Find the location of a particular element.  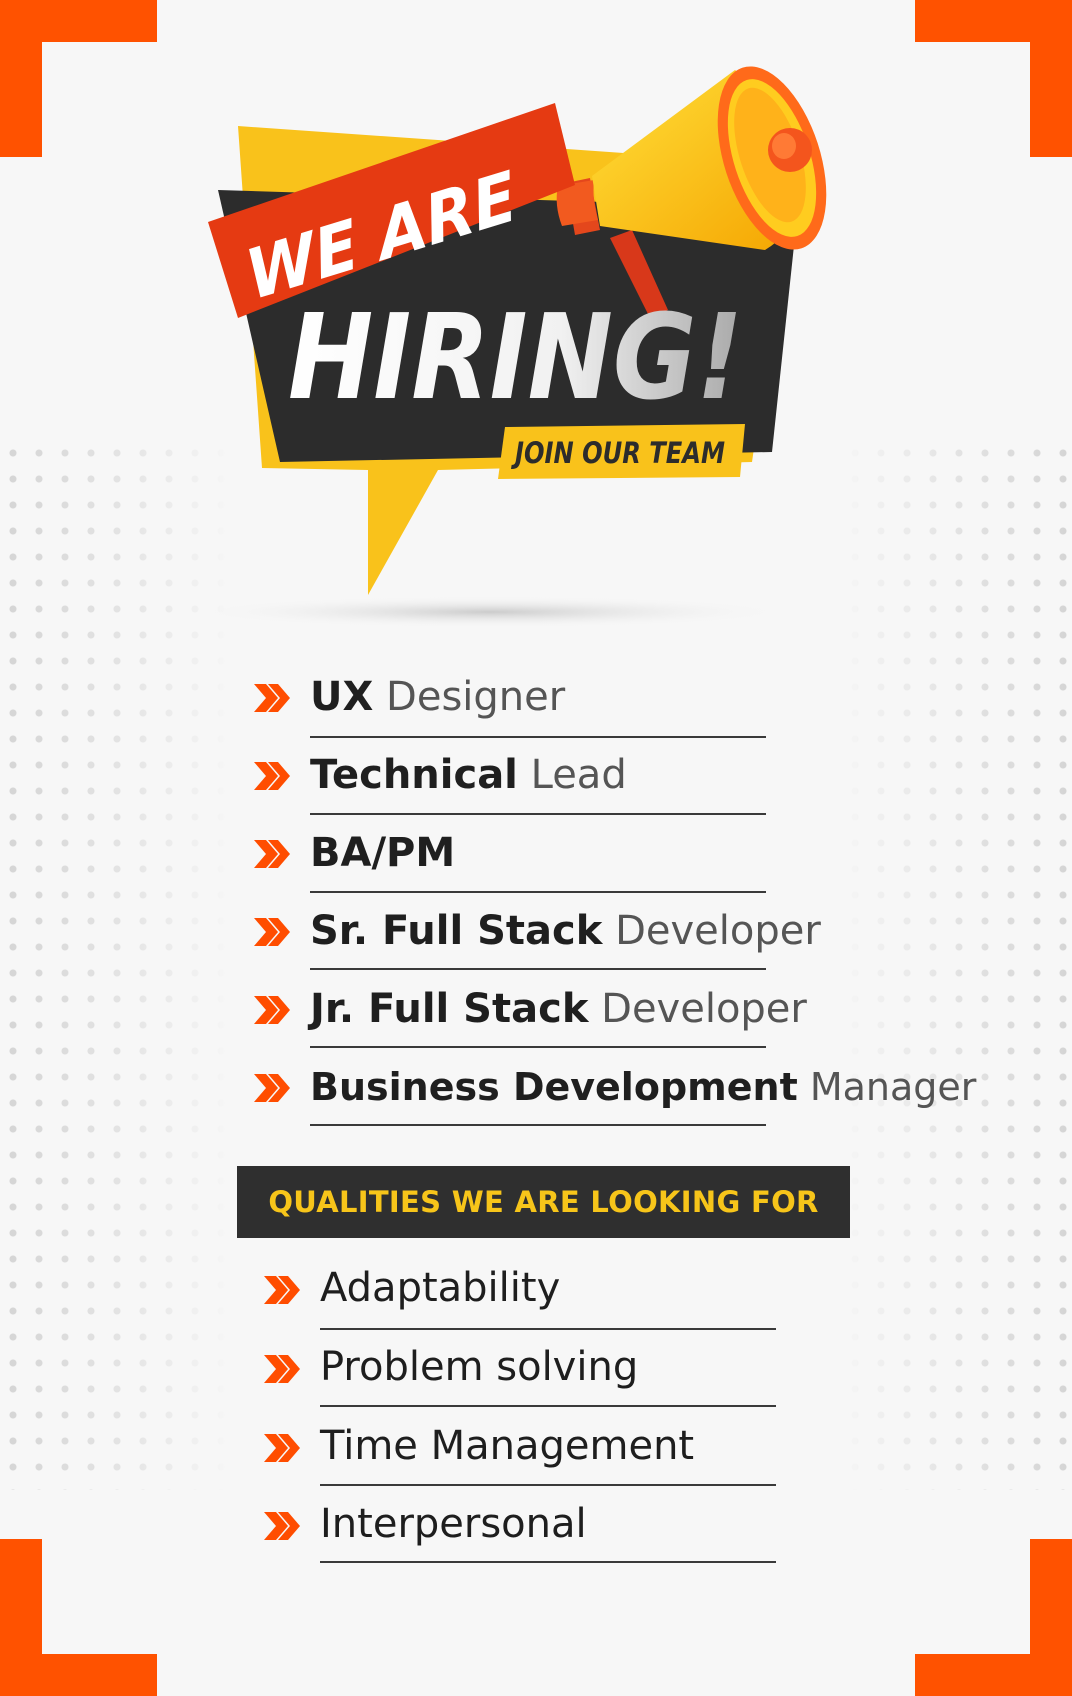

position-label: UX Designer is located at coordinates (437, 697).